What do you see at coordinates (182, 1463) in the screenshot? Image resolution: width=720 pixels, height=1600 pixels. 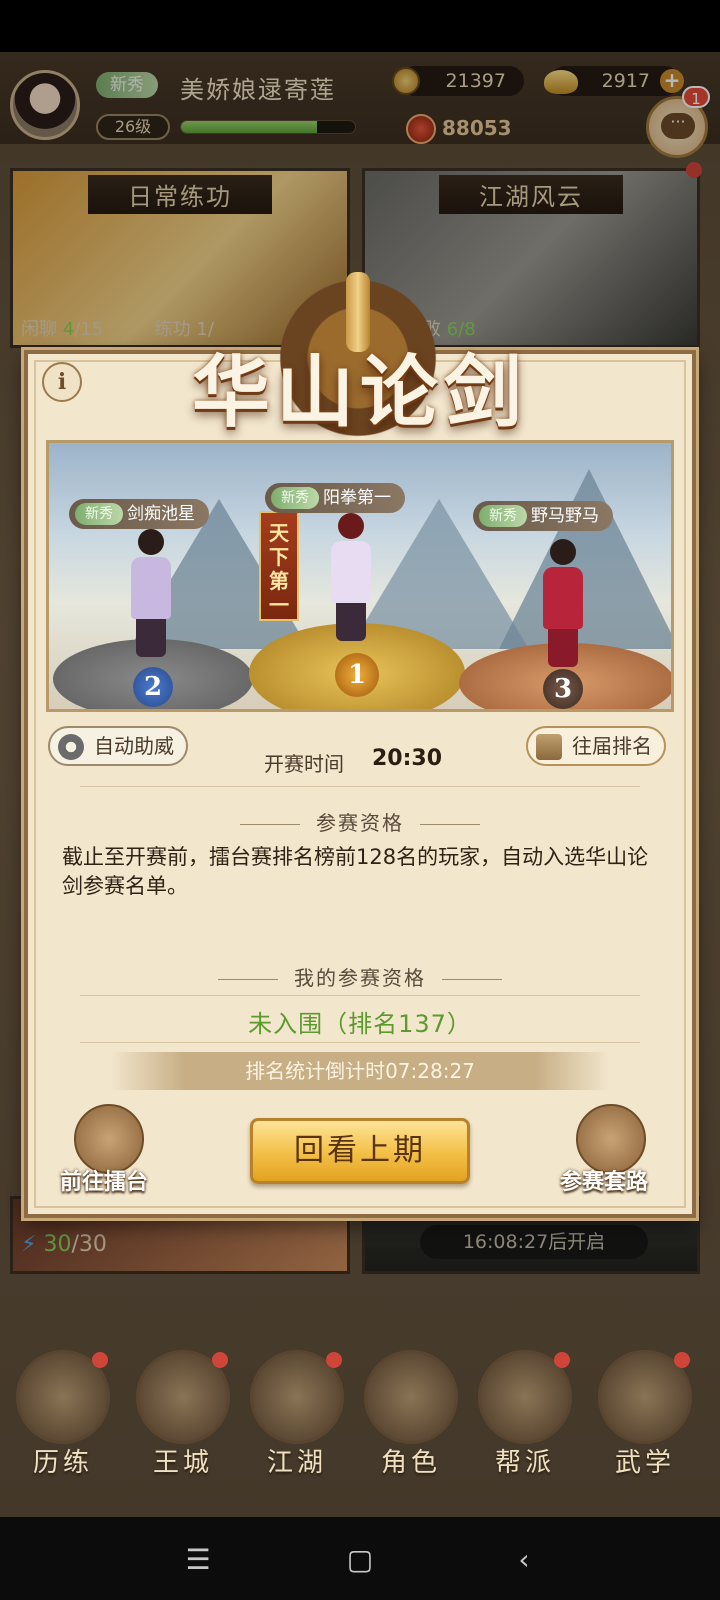 I see `nav-label: 王城` at bounding box center [182, 1463].